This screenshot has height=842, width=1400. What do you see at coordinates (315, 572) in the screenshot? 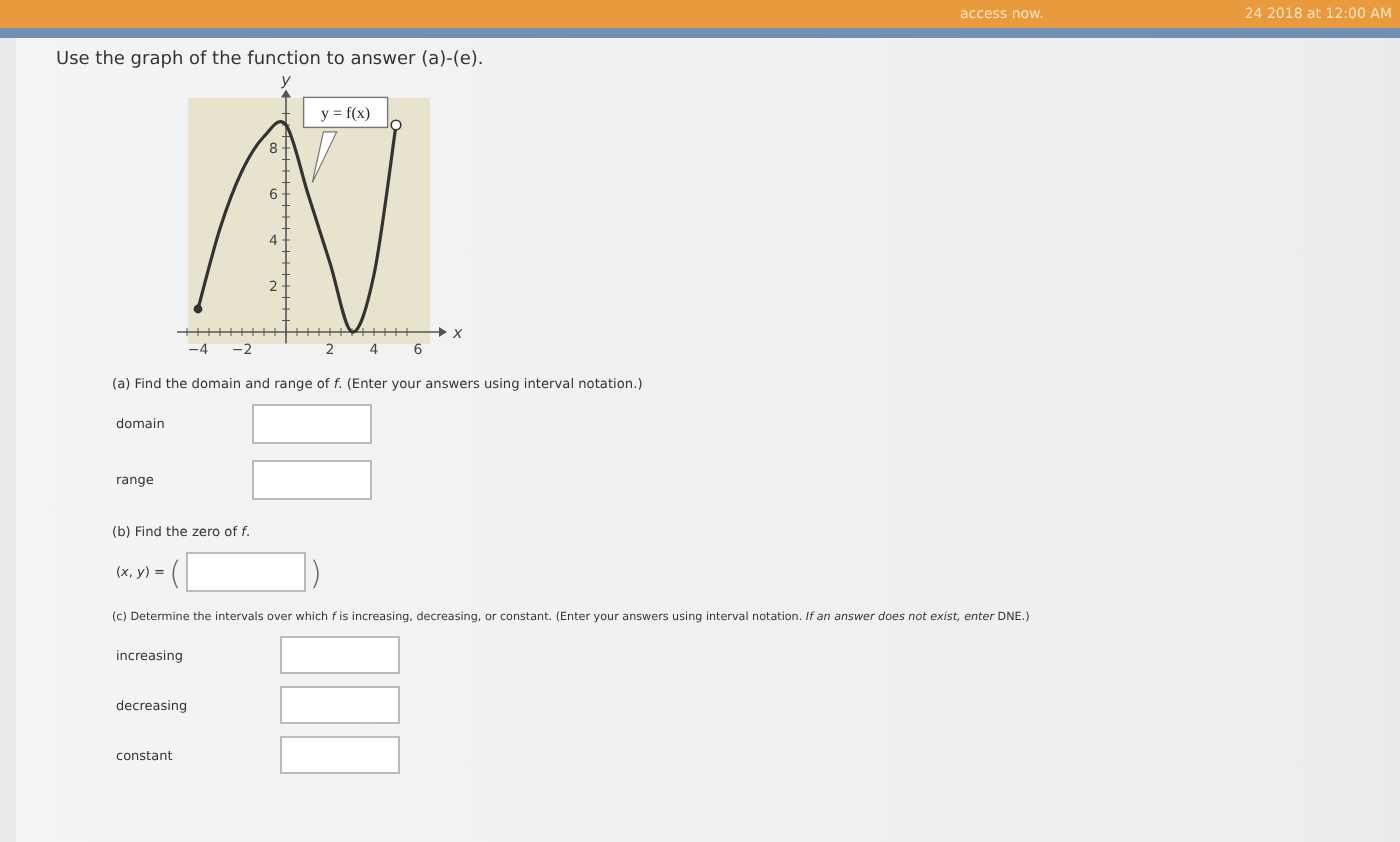
I see `close-parenthesis: )` at bounding box center [315, 572].